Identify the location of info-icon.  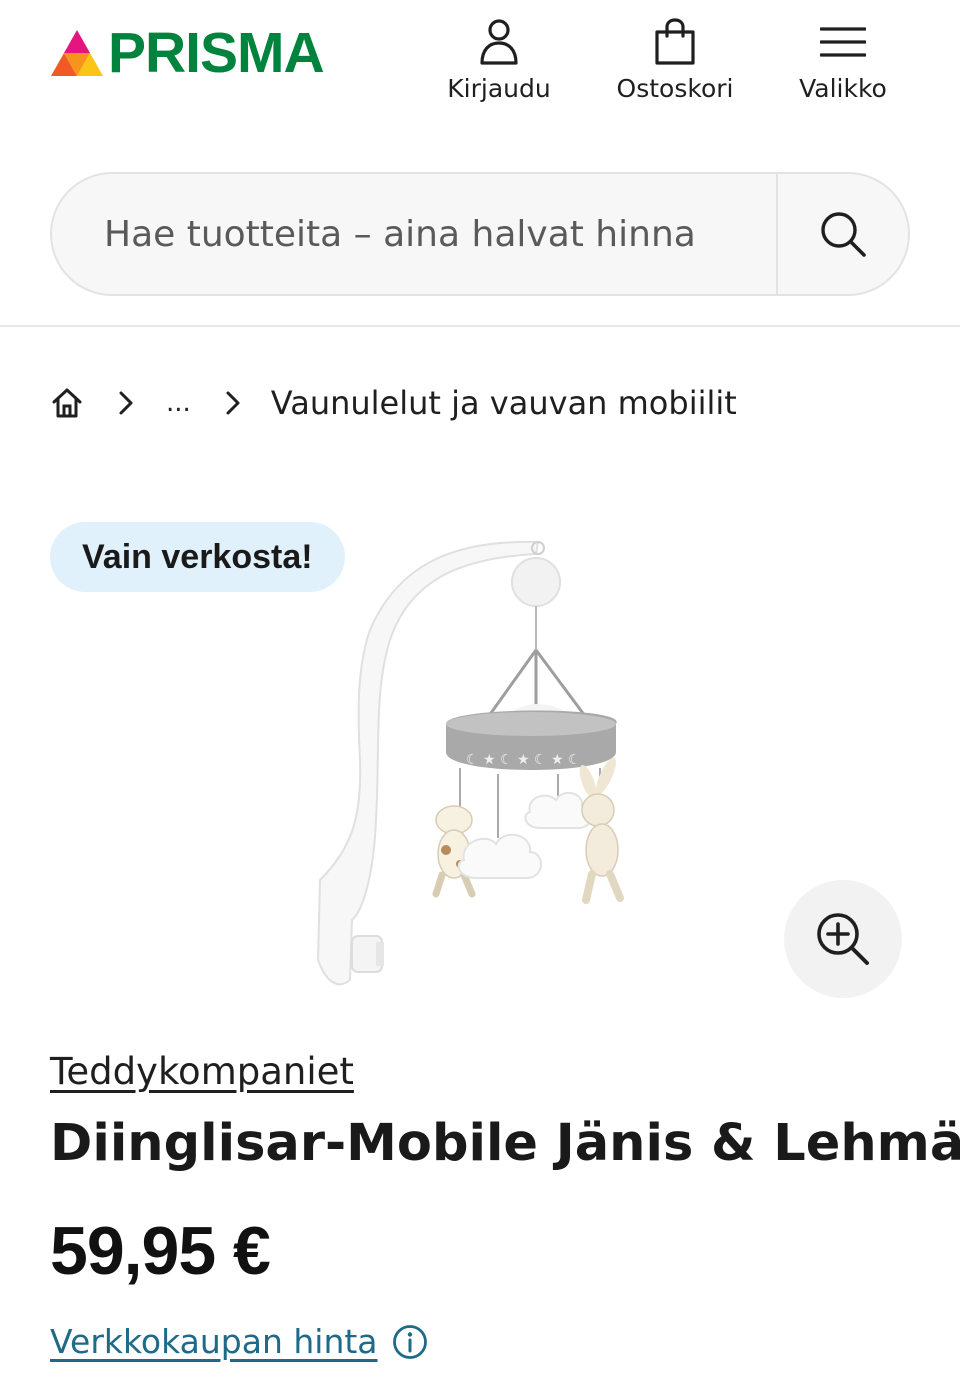
(409, 1341).